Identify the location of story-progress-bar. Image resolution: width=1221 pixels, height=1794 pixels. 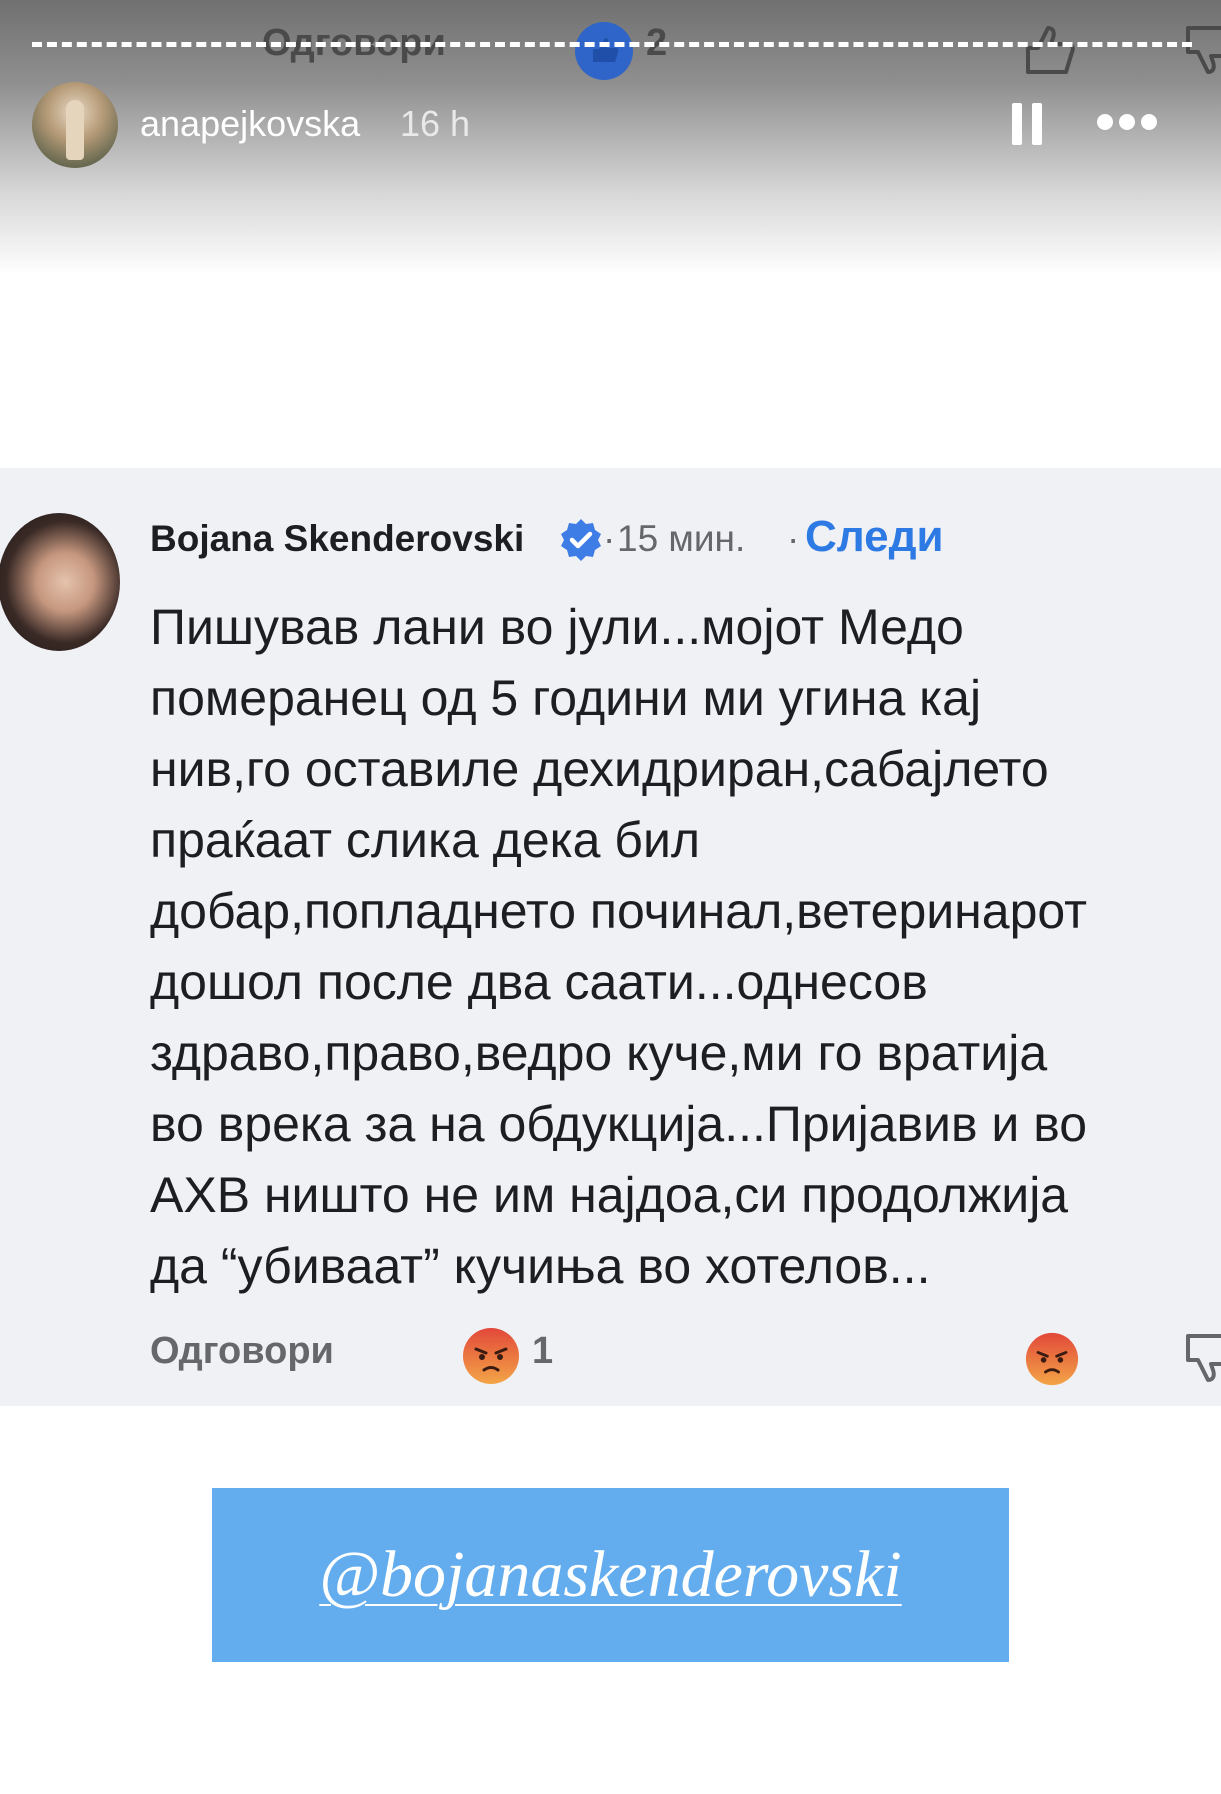
(612, 44).